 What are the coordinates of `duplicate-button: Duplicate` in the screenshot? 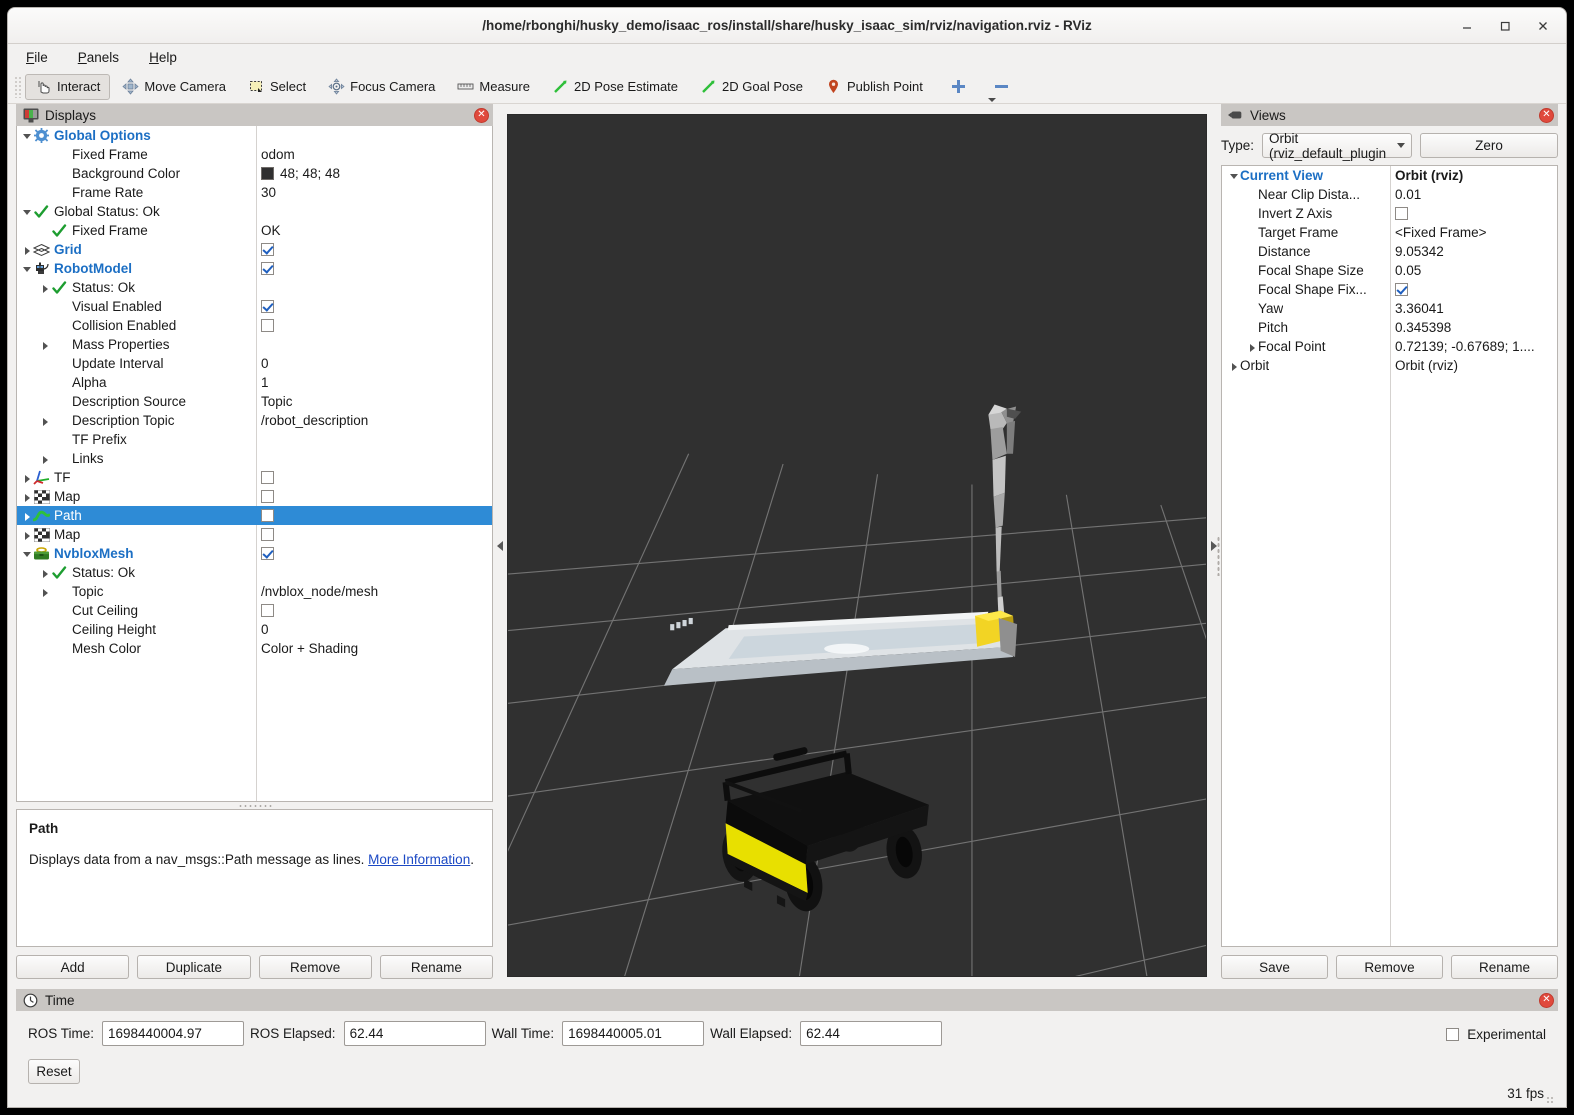 It's located at (194, 967).